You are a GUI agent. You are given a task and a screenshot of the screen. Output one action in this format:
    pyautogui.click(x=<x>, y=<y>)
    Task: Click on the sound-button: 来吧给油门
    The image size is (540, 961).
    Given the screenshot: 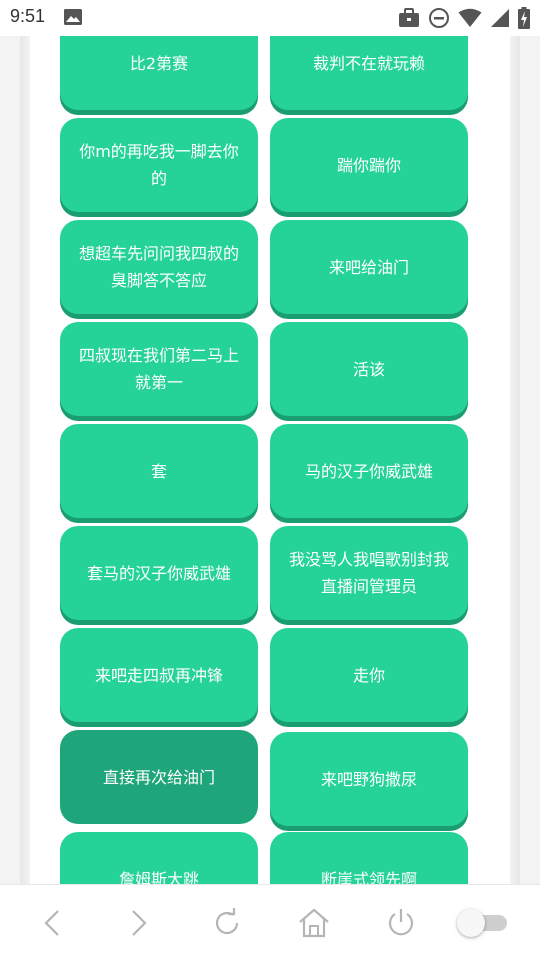 What is the action you would take?
    pyautogui.click(x=369, y=267)
    